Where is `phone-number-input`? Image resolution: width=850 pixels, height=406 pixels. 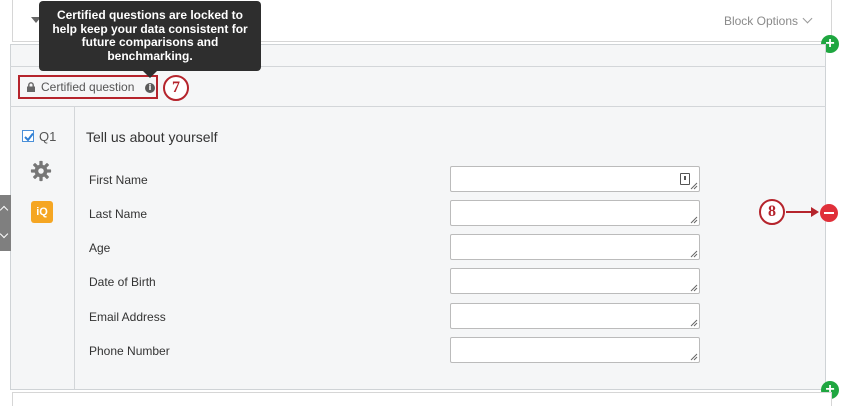 phone-number-input is located at coordinates (575, 350).